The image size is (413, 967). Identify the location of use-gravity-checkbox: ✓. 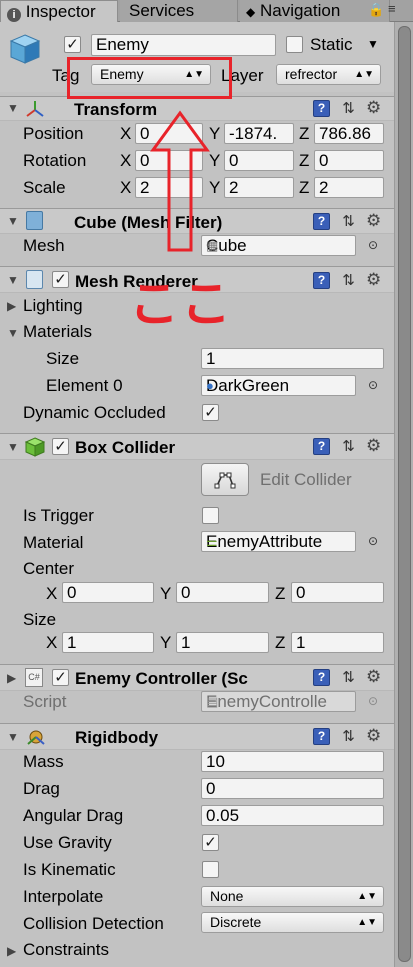
(210, 842).